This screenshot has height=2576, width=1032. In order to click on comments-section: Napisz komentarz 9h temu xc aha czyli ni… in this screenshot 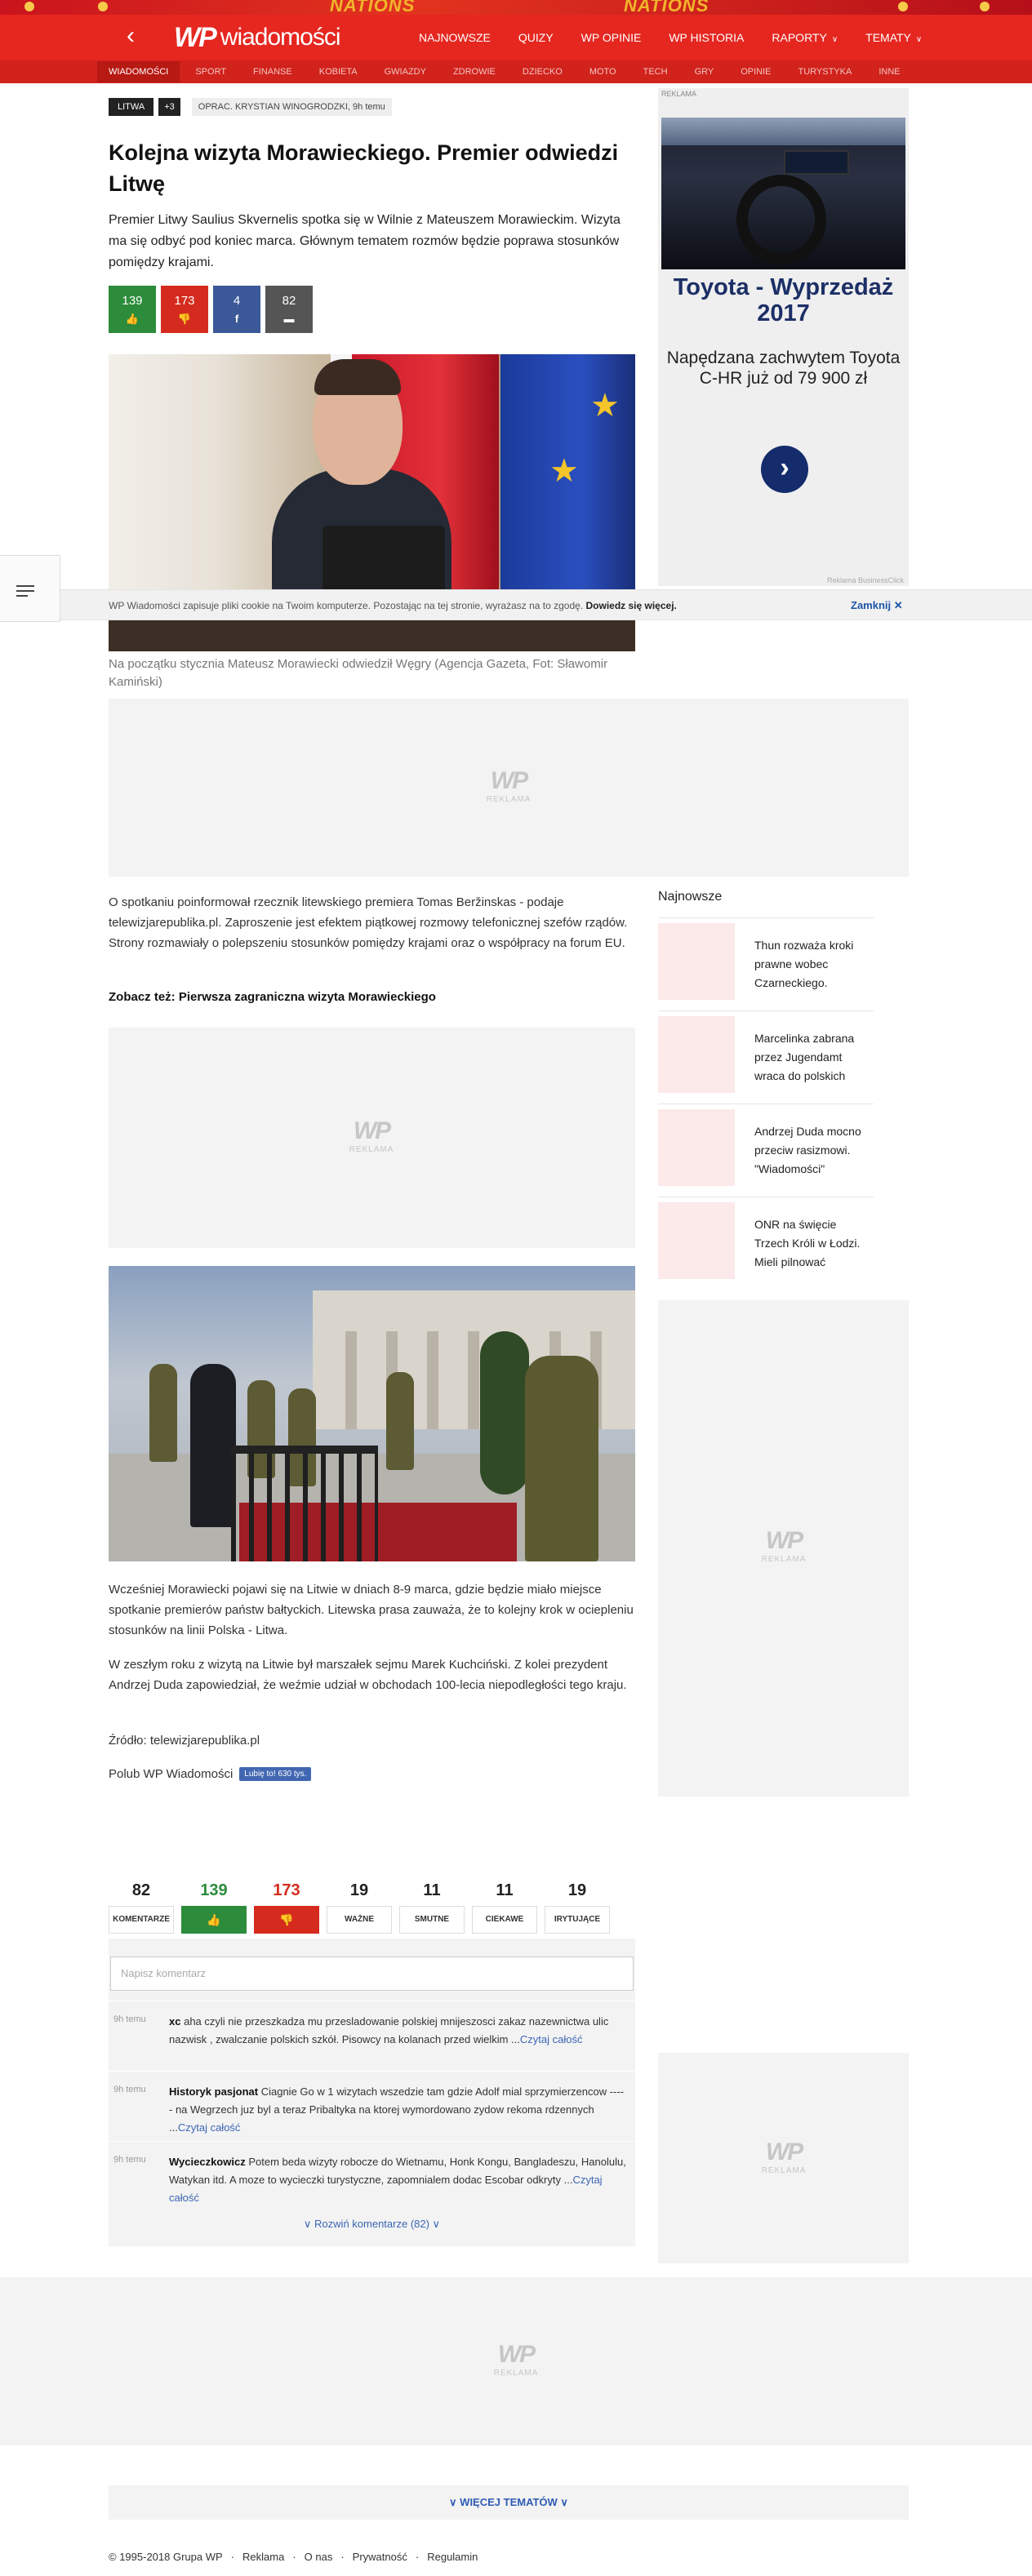, I will do `click(372, 2092)`.